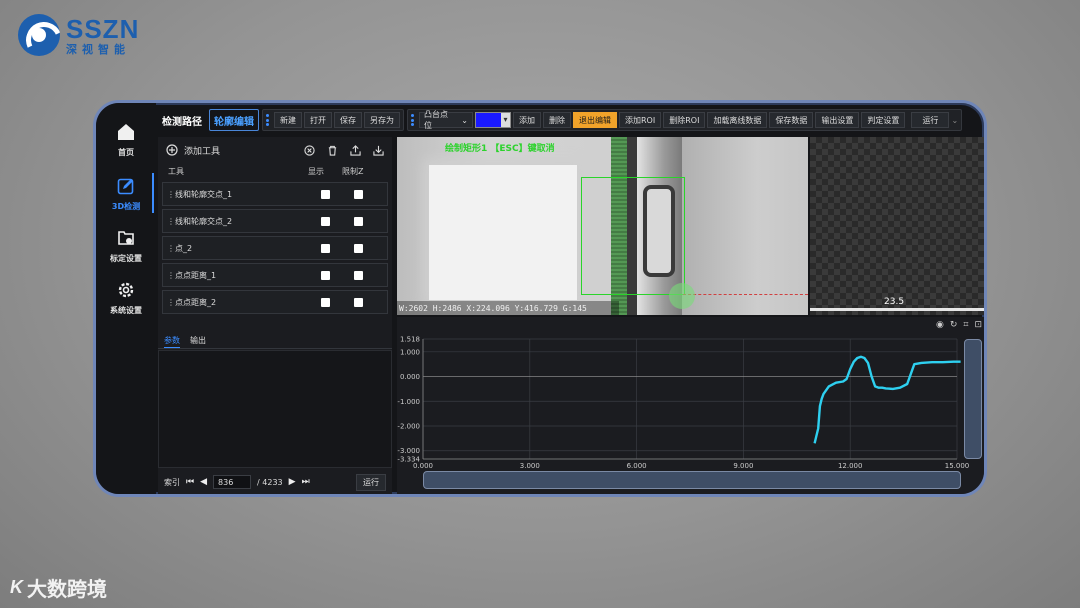 This screenshot has width=1080, height=608. I want to click on contour-edit-tab: 轮廓编辑, so click(234, 120).